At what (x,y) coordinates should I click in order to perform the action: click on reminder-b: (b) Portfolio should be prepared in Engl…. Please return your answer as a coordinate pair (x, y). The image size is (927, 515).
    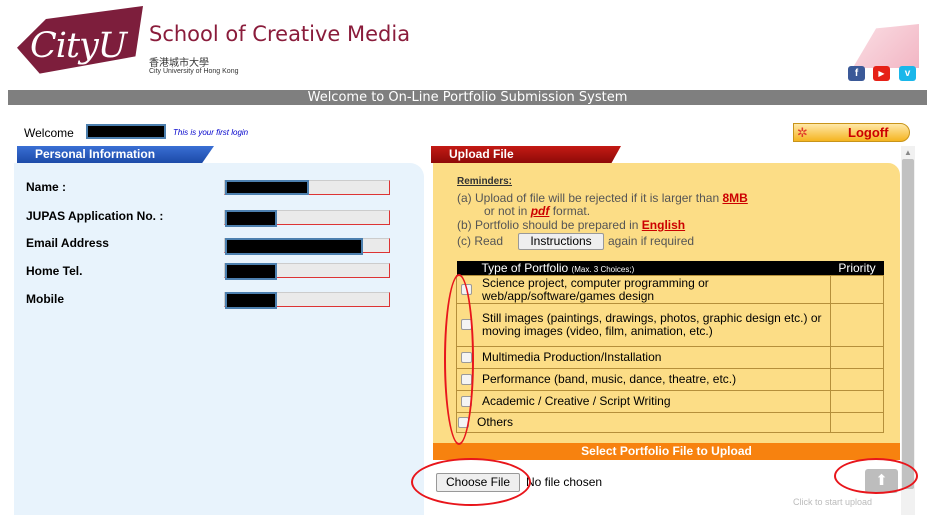
    Looking at the image, I should click on (571, 225).